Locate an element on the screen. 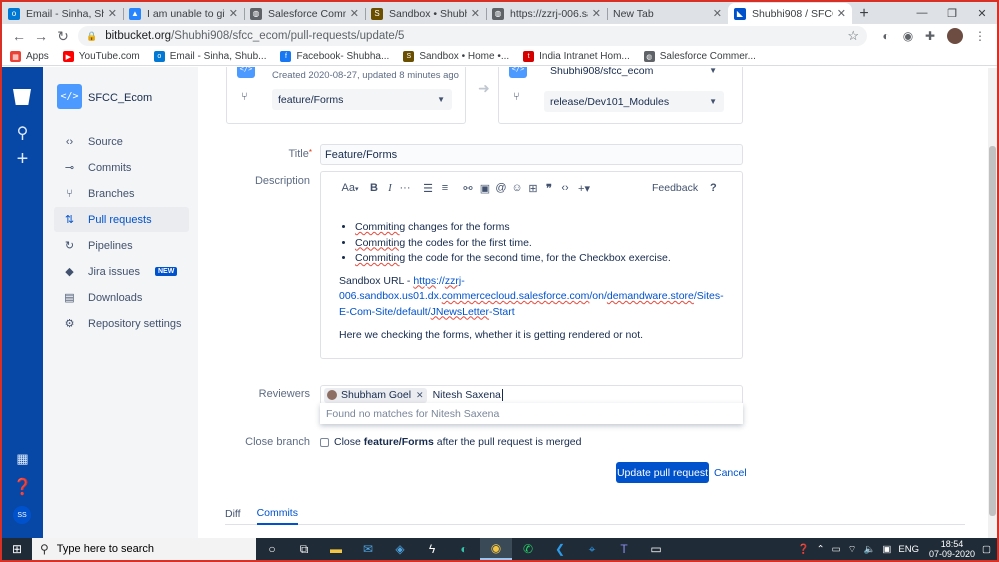 This screenshot has width=999, height=562. close-window-icon: ✕ is located at coordinates (982, 13).